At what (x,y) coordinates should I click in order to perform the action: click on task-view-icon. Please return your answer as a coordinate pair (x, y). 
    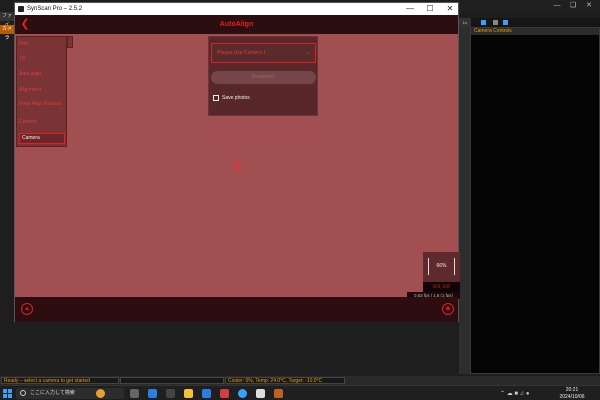
    Looking at the image, I should click on (134, 393).